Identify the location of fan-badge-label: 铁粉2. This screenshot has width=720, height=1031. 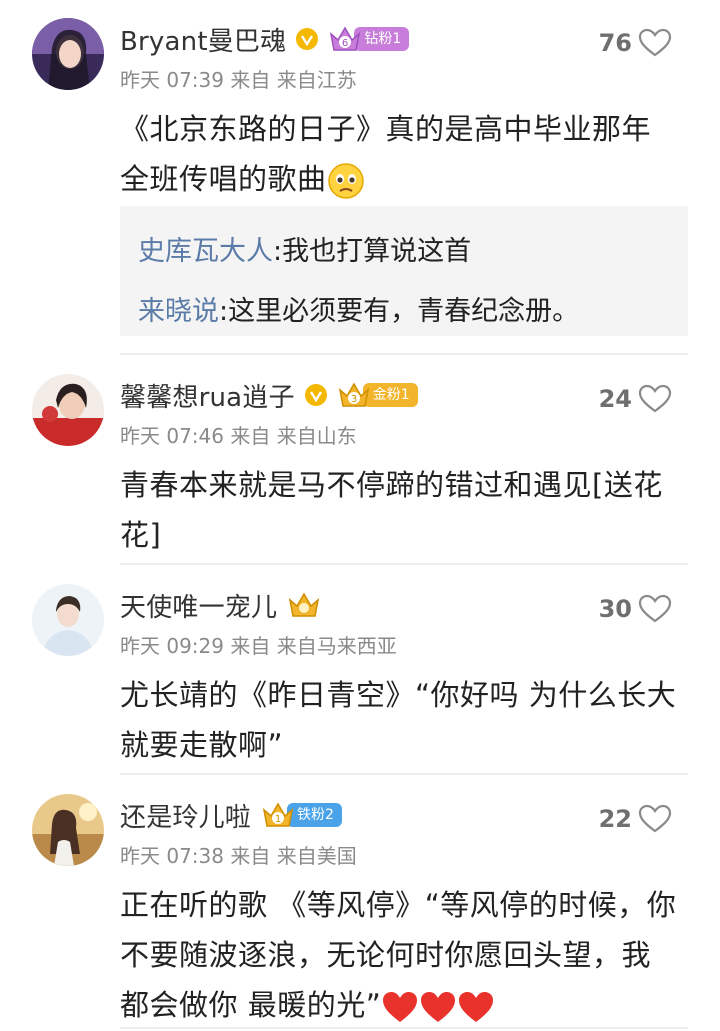
(314, 815).